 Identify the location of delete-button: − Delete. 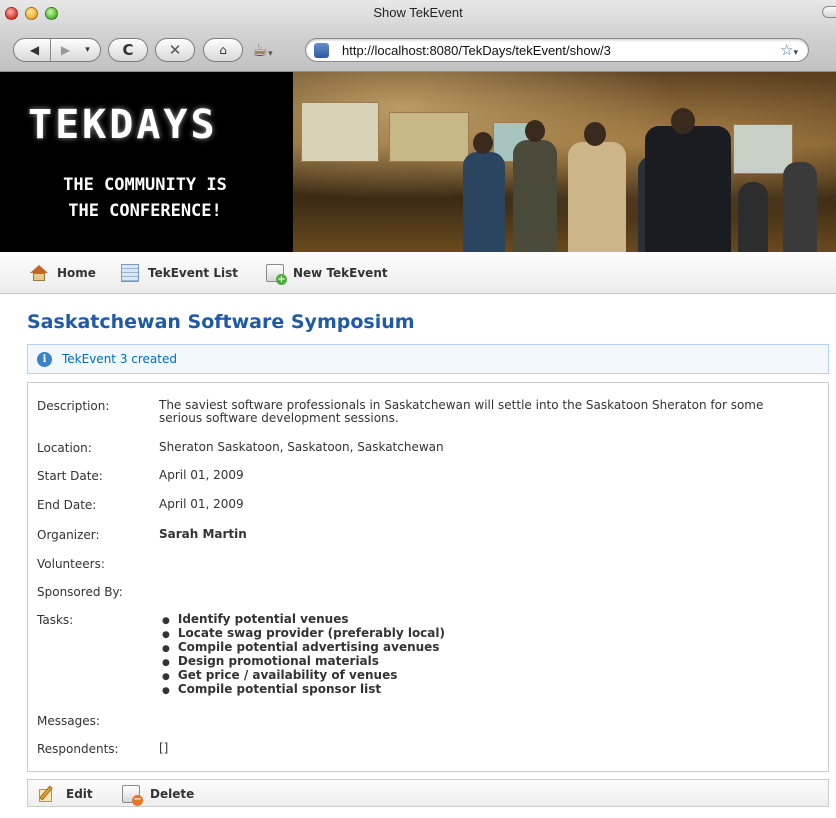
(158, 795).